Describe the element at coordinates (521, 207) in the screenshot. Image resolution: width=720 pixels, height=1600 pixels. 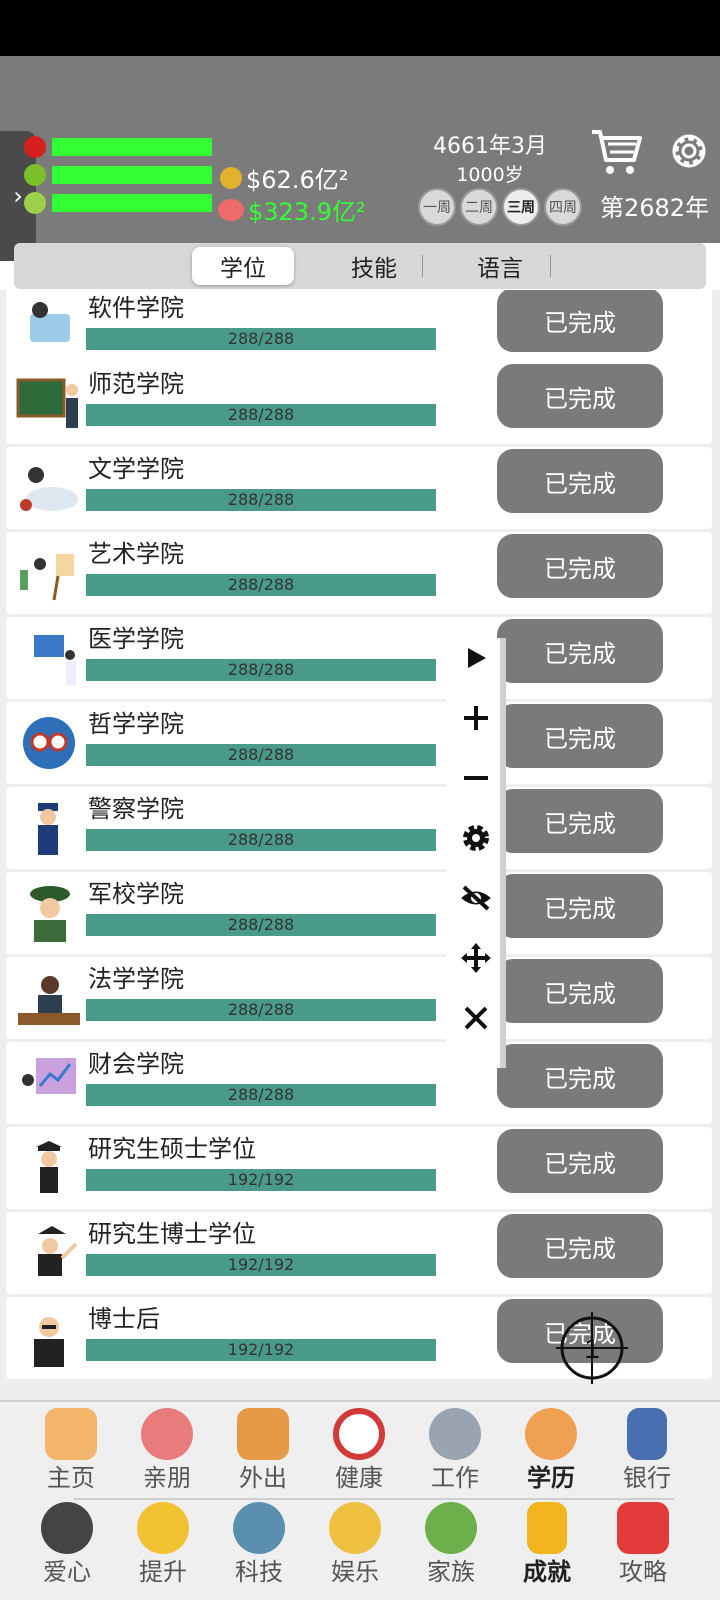
I see `week-3-button: 三周` at that location.